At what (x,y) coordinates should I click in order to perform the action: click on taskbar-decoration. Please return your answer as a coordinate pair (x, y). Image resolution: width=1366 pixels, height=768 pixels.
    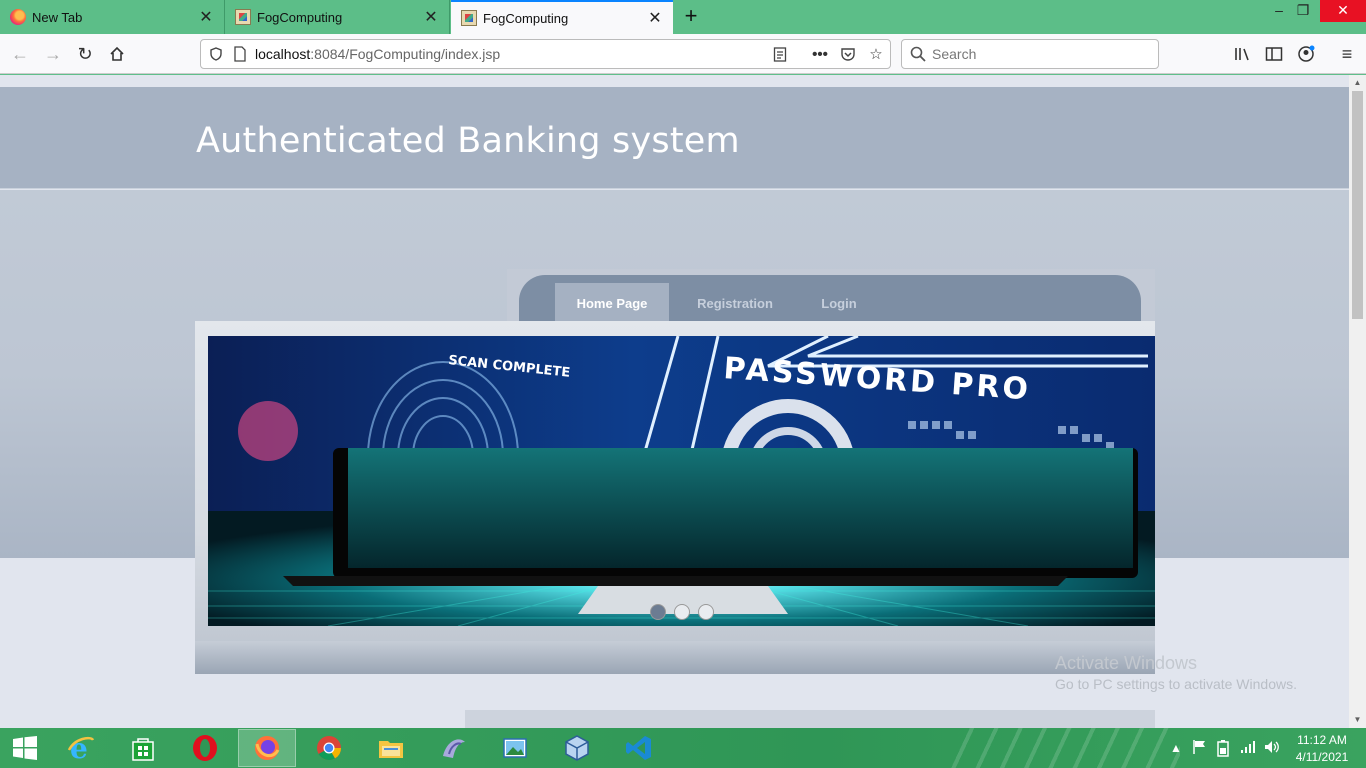
    Looking at the image, I should click on (1065, 748).